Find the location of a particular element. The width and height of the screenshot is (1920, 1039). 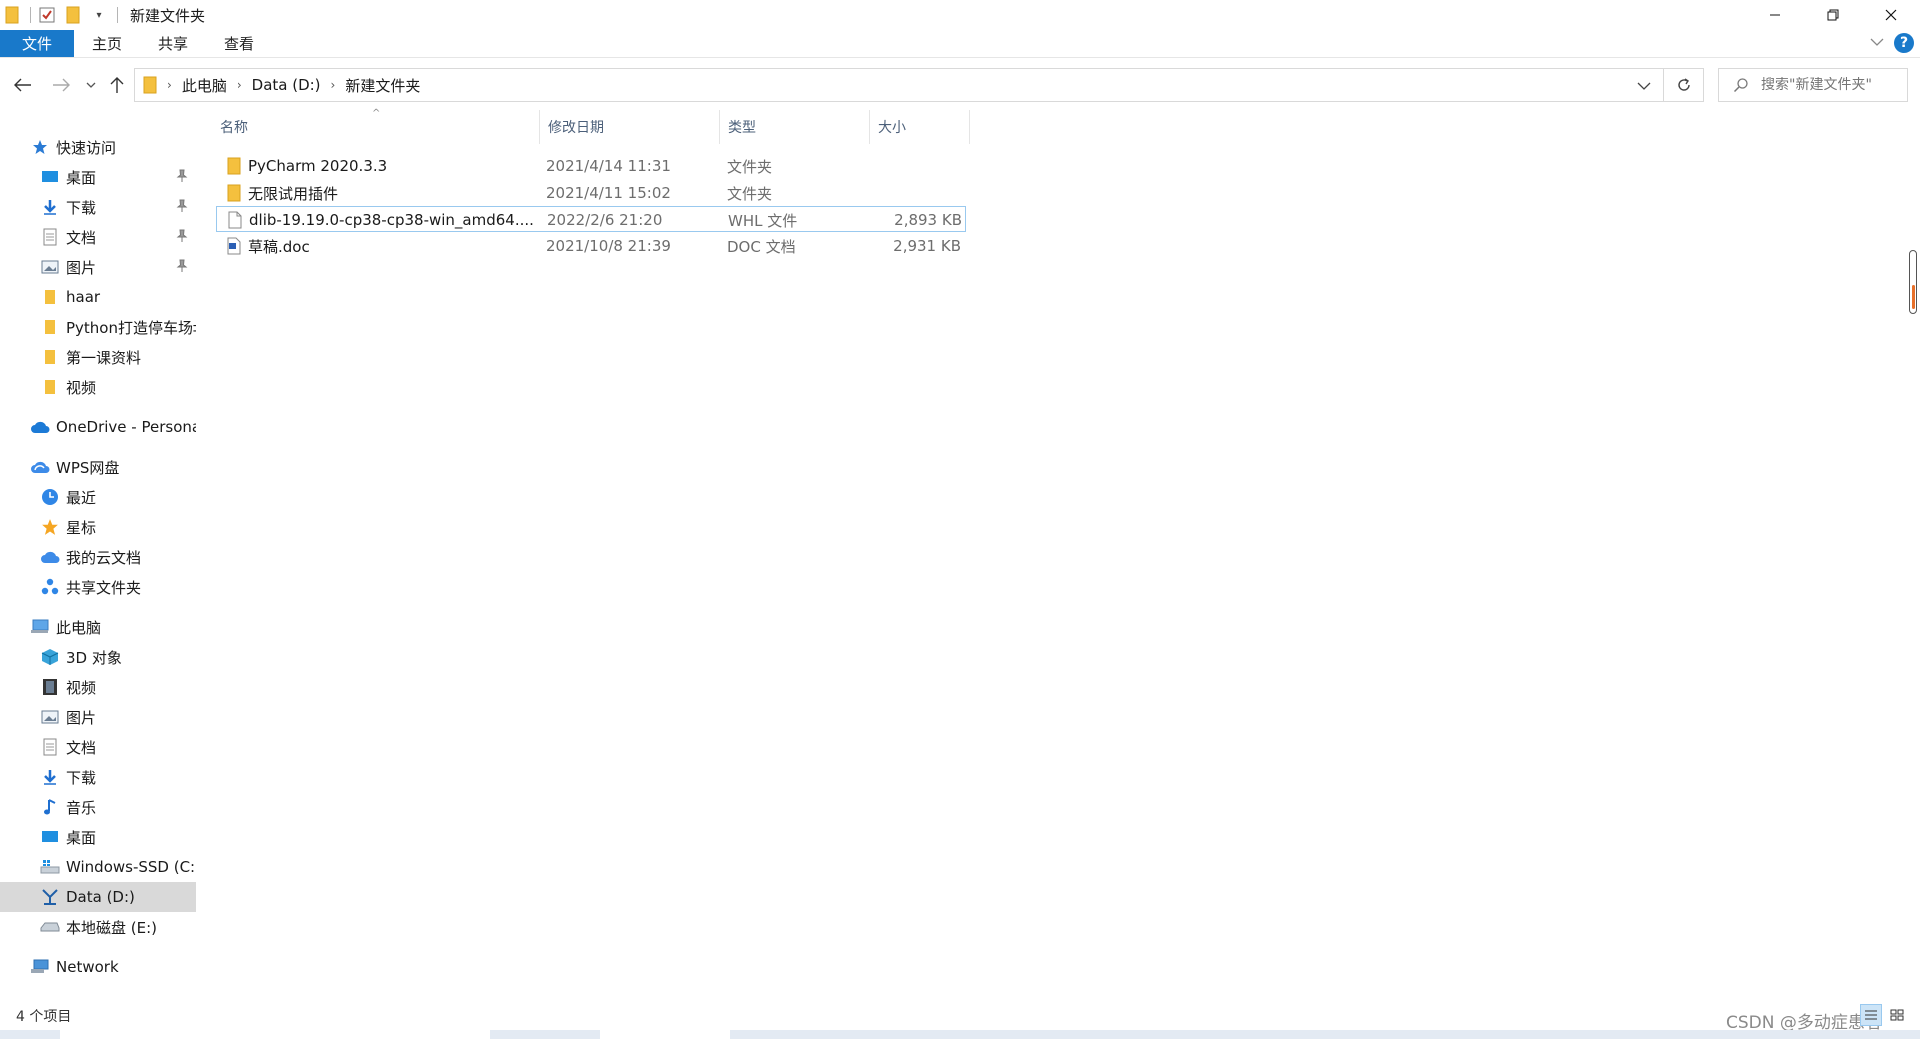

file-date: 2021/4/11 15:02 is located at coordinates (608, 193).